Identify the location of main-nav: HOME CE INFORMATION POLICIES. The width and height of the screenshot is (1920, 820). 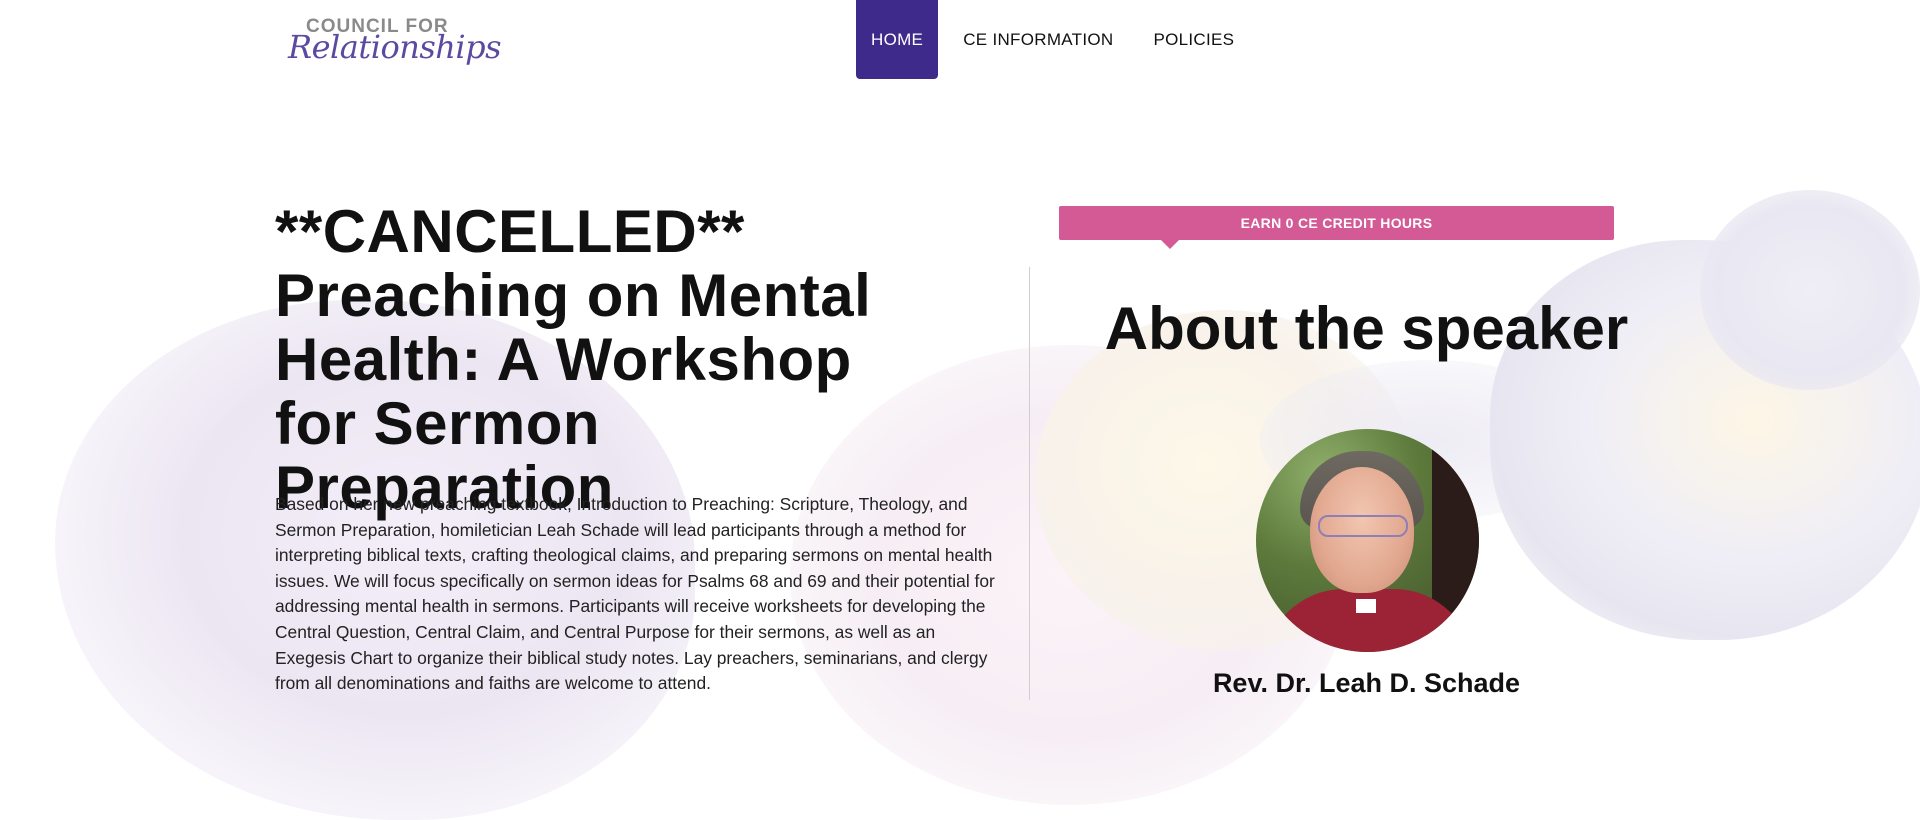
(1052, 39).